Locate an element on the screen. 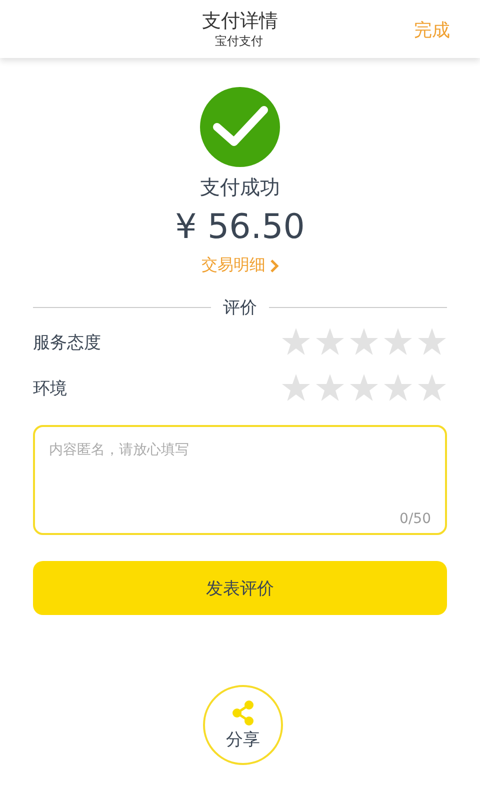  character-counter: 0/50 is located at coordinates (415, 519).